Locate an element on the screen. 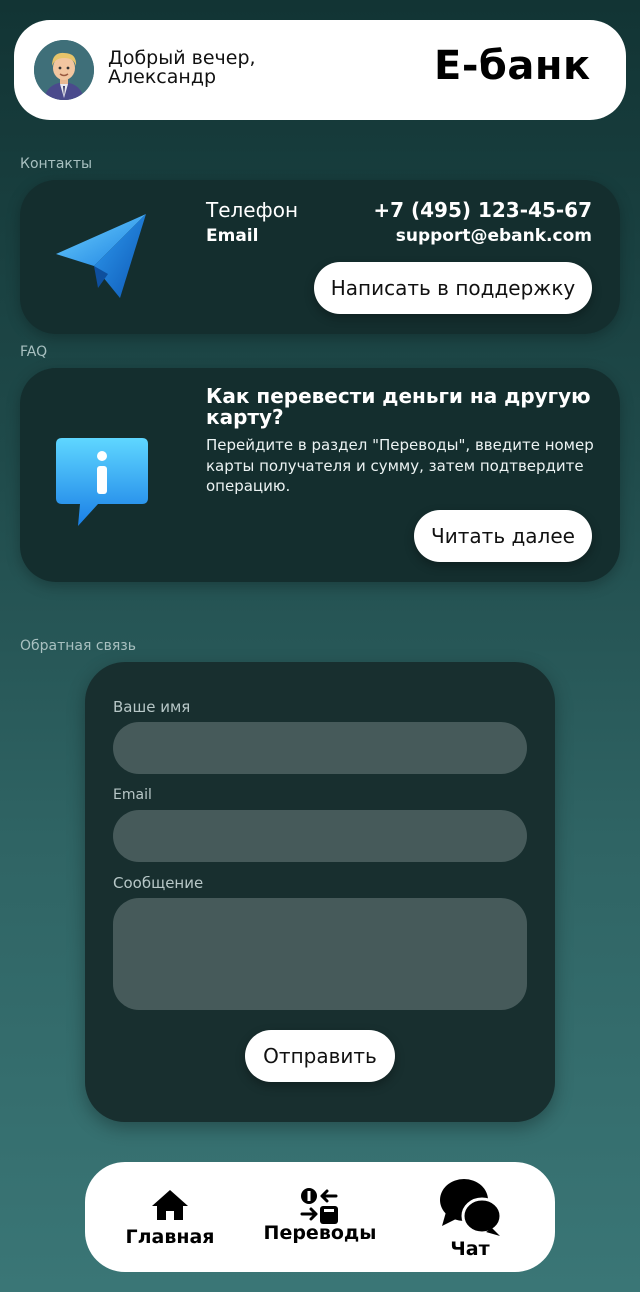 This screenshot has width=640, height=1292. app-header: Добрый вечер, Александр E-банк is located at coordinates (320, 70).